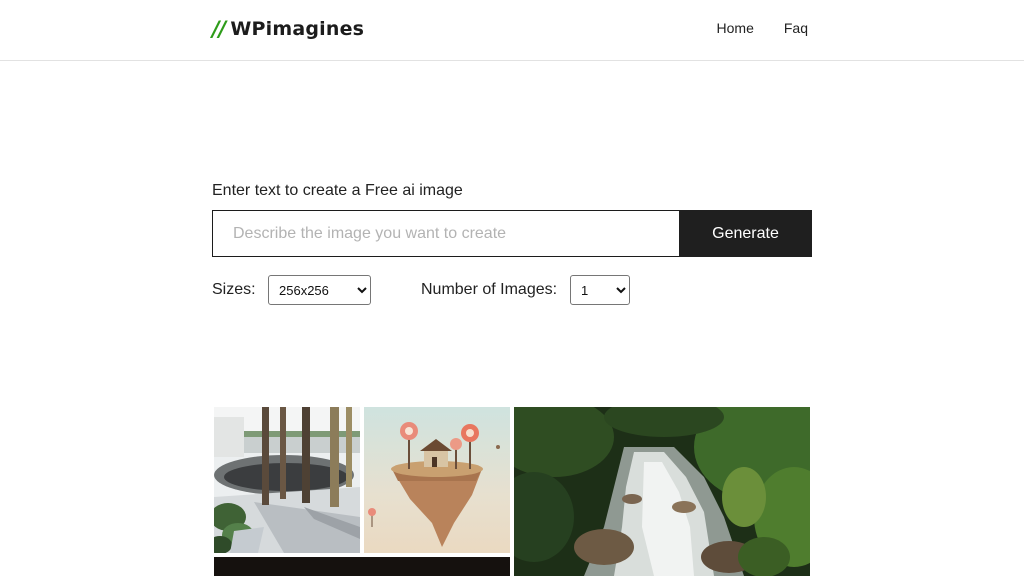  I want to click on prompt-input, so click(445, 233).